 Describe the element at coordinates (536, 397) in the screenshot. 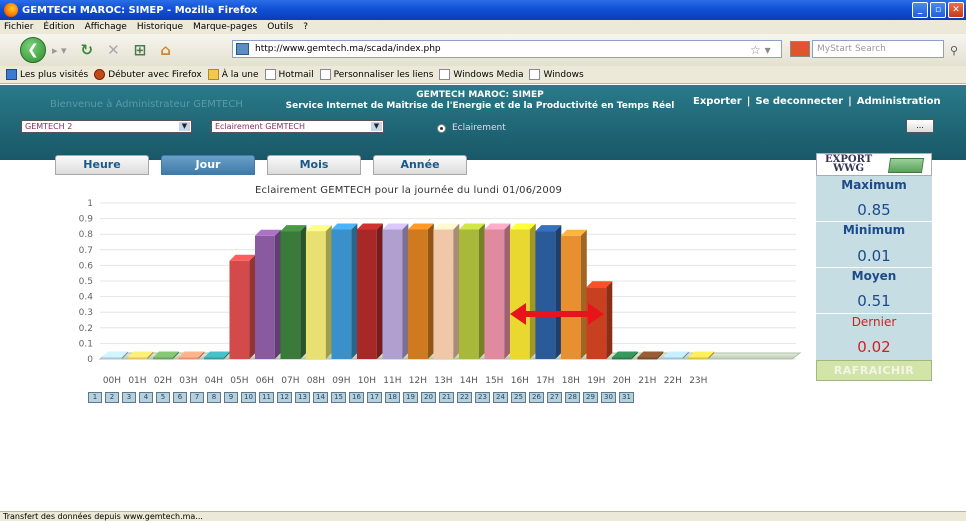

I see `day-link: 26` at that location.